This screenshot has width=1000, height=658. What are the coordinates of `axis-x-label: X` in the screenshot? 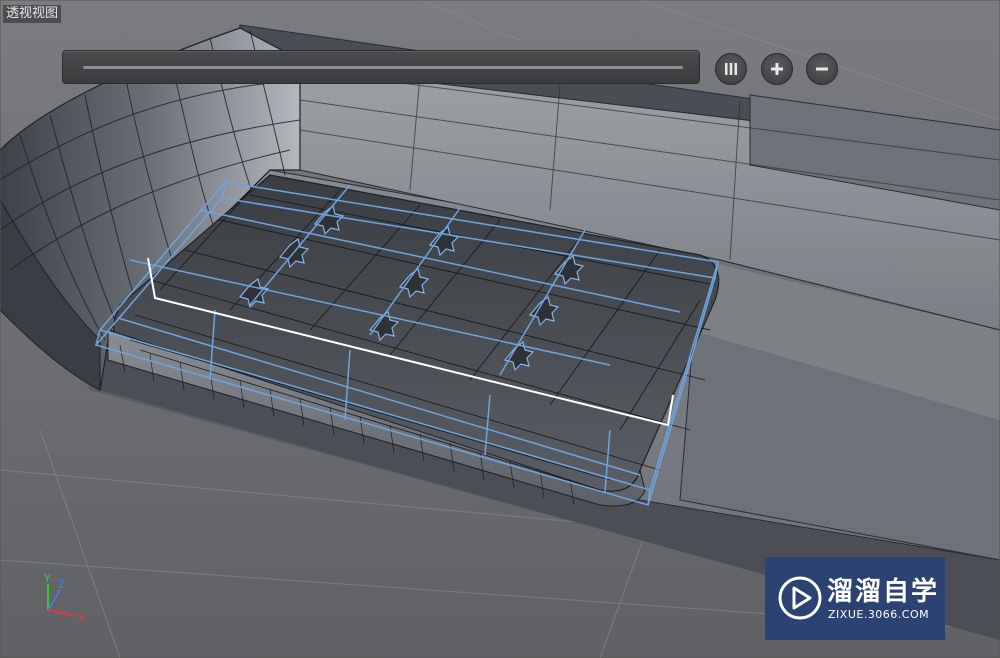 It's located at (82, 617).